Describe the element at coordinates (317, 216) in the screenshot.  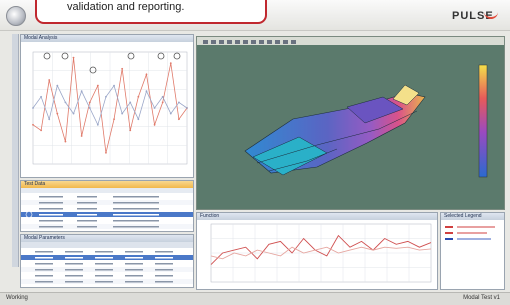
I see `chart-title: Function` at that location.